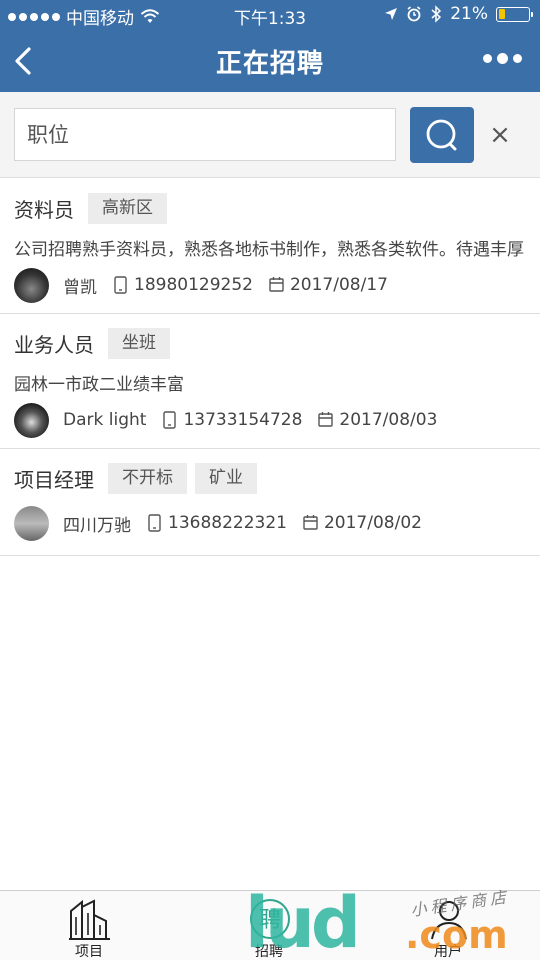 This screenshot has height=960, width=540. What do you see at coordinates (97, 525) in the screenshot?
I see `contact-name: 四川万驰` at bounding box center [97, 525].